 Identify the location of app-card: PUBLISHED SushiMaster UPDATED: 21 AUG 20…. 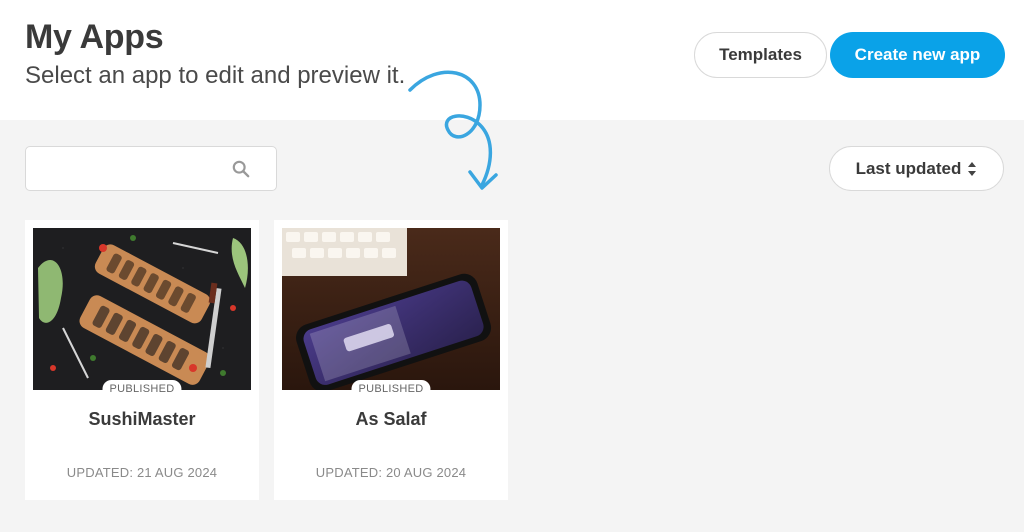
(142, 360).